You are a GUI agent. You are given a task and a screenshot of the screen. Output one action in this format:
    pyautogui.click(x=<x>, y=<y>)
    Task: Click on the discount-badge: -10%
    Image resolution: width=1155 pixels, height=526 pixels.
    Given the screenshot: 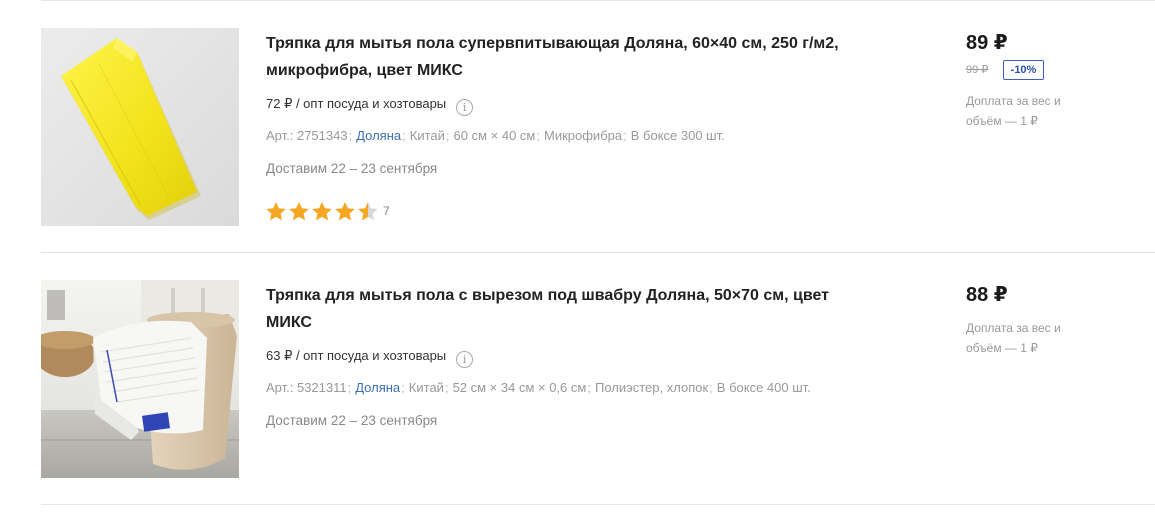 What is the action you would take?
    pyautogui.click(x=1023, y=70)
    